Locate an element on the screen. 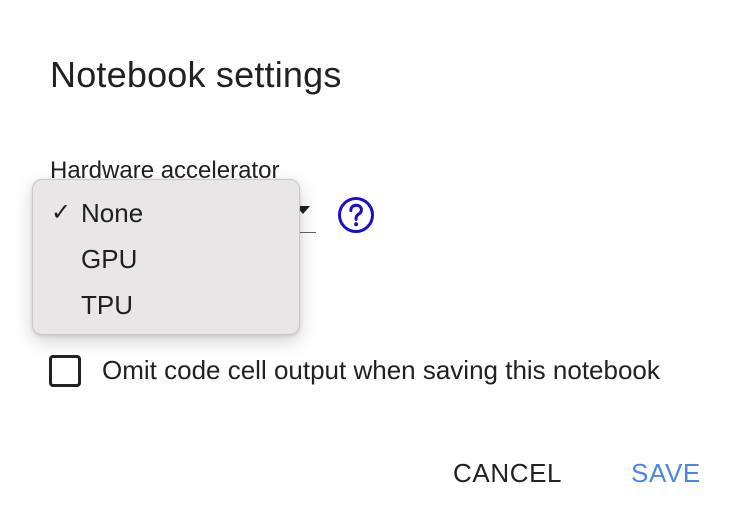  save-button: SAVE is located at coordinates (666, 473).